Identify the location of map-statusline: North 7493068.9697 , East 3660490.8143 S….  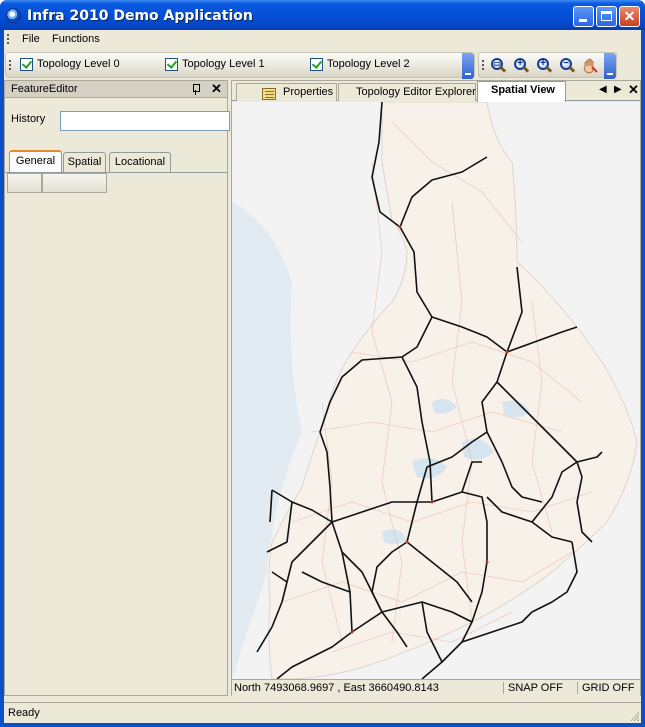
(436, 687).